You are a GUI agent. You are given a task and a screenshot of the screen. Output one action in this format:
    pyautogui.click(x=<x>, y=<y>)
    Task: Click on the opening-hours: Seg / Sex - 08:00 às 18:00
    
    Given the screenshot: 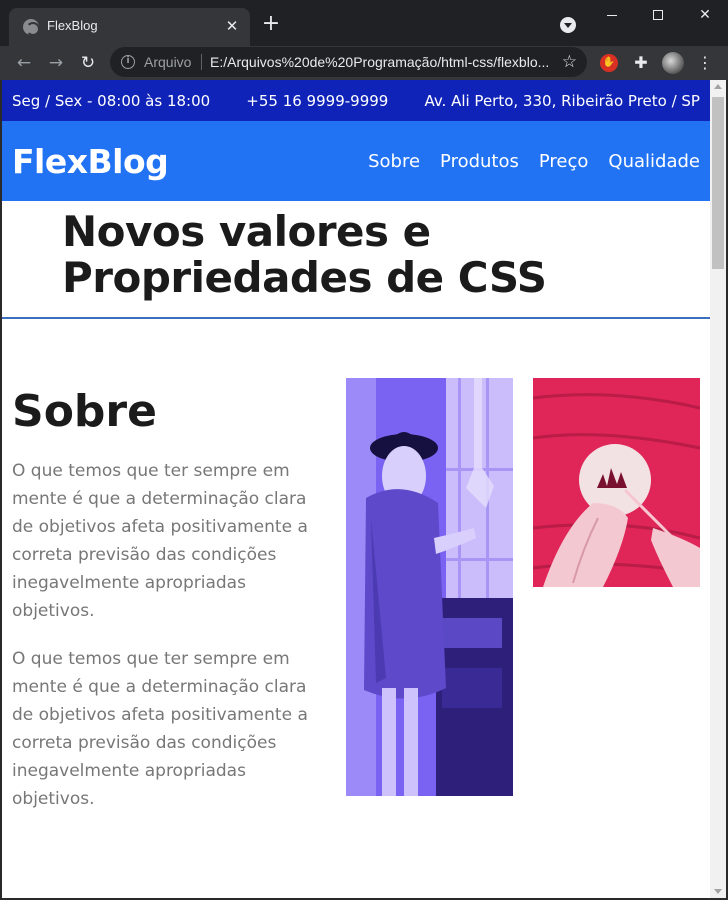 What is the action you would take?
    pyautogui.click(x=111, y=100)
    